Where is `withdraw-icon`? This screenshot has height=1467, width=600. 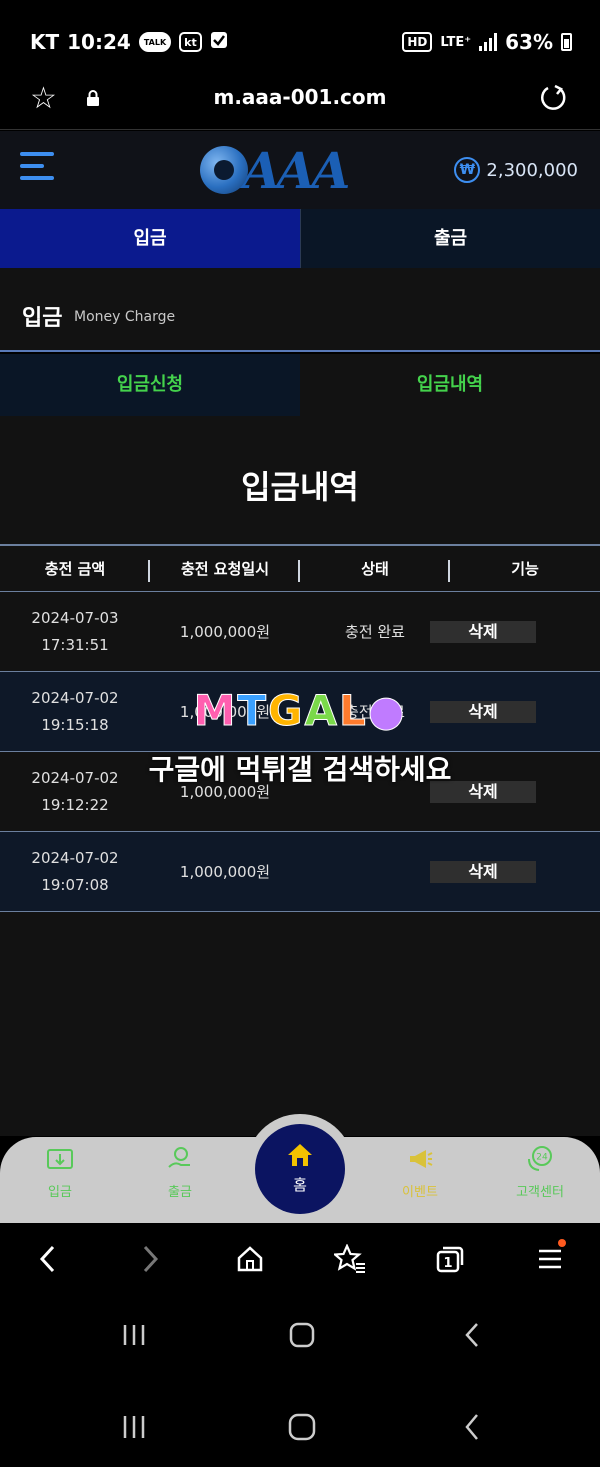 withdraw-icon is located at coordinates (179, 1157).